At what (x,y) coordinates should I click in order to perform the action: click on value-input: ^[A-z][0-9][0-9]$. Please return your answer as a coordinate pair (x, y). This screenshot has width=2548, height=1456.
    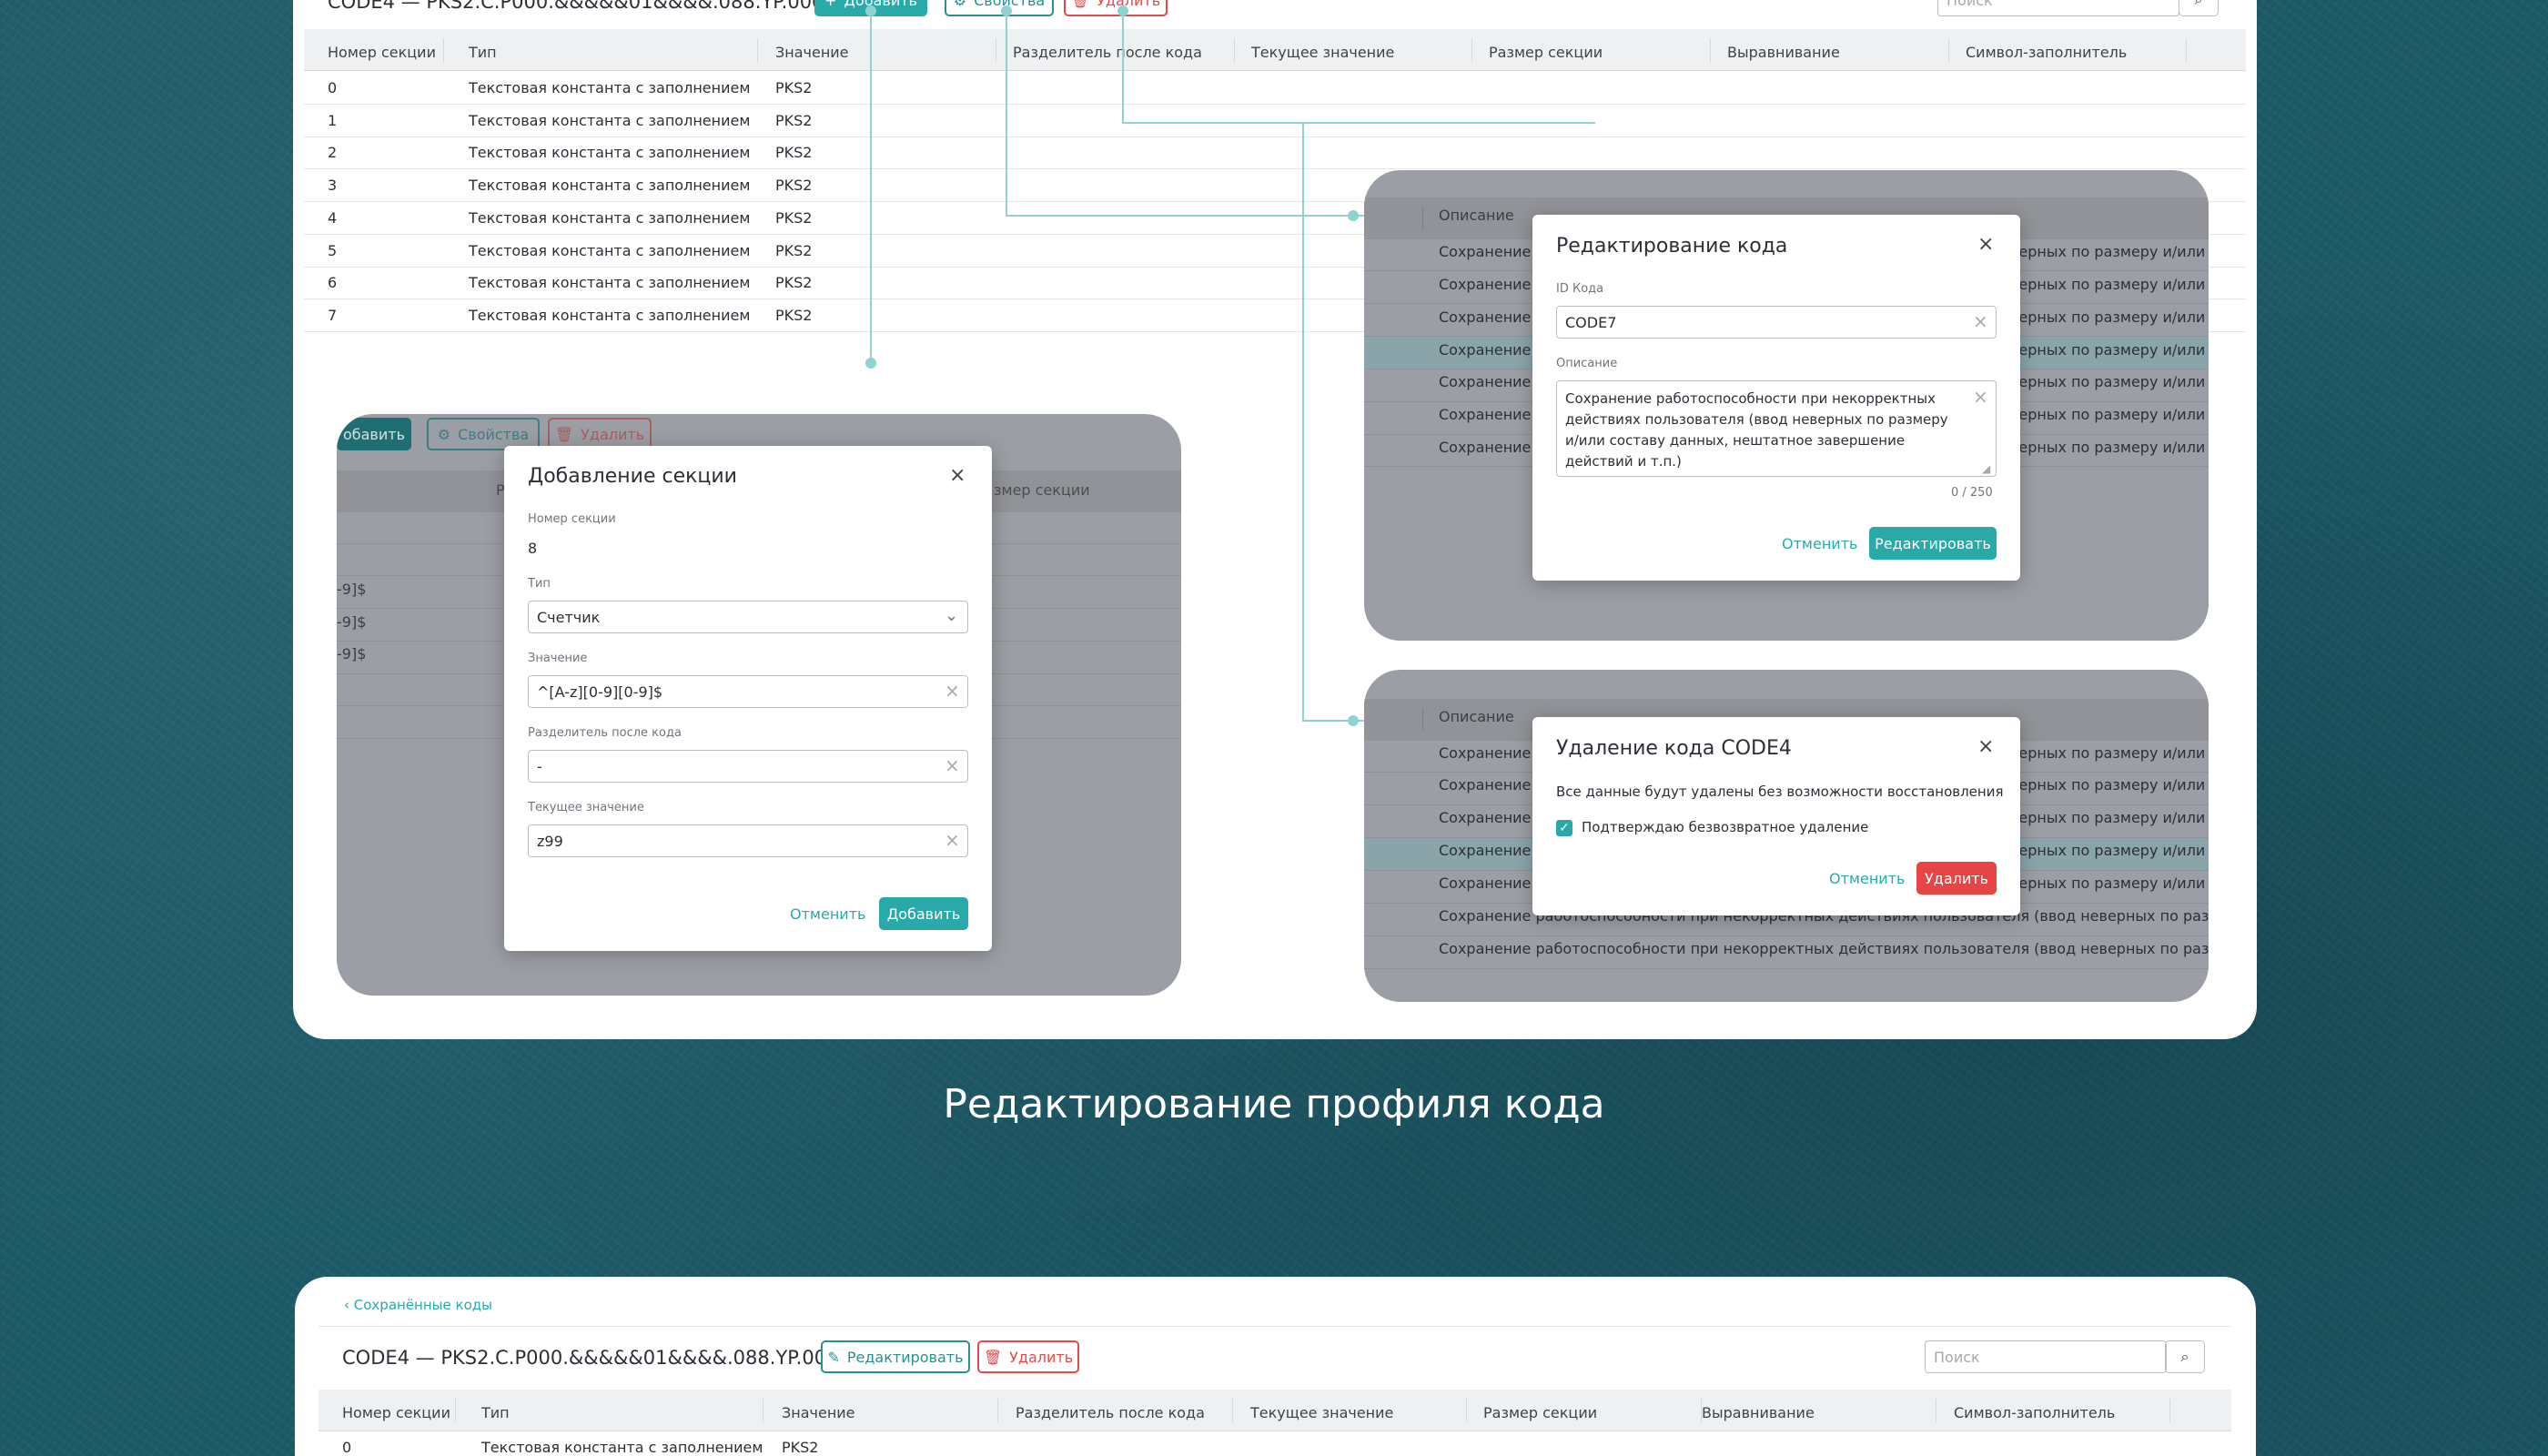
    Looking at the image, I should click on (748, 691).